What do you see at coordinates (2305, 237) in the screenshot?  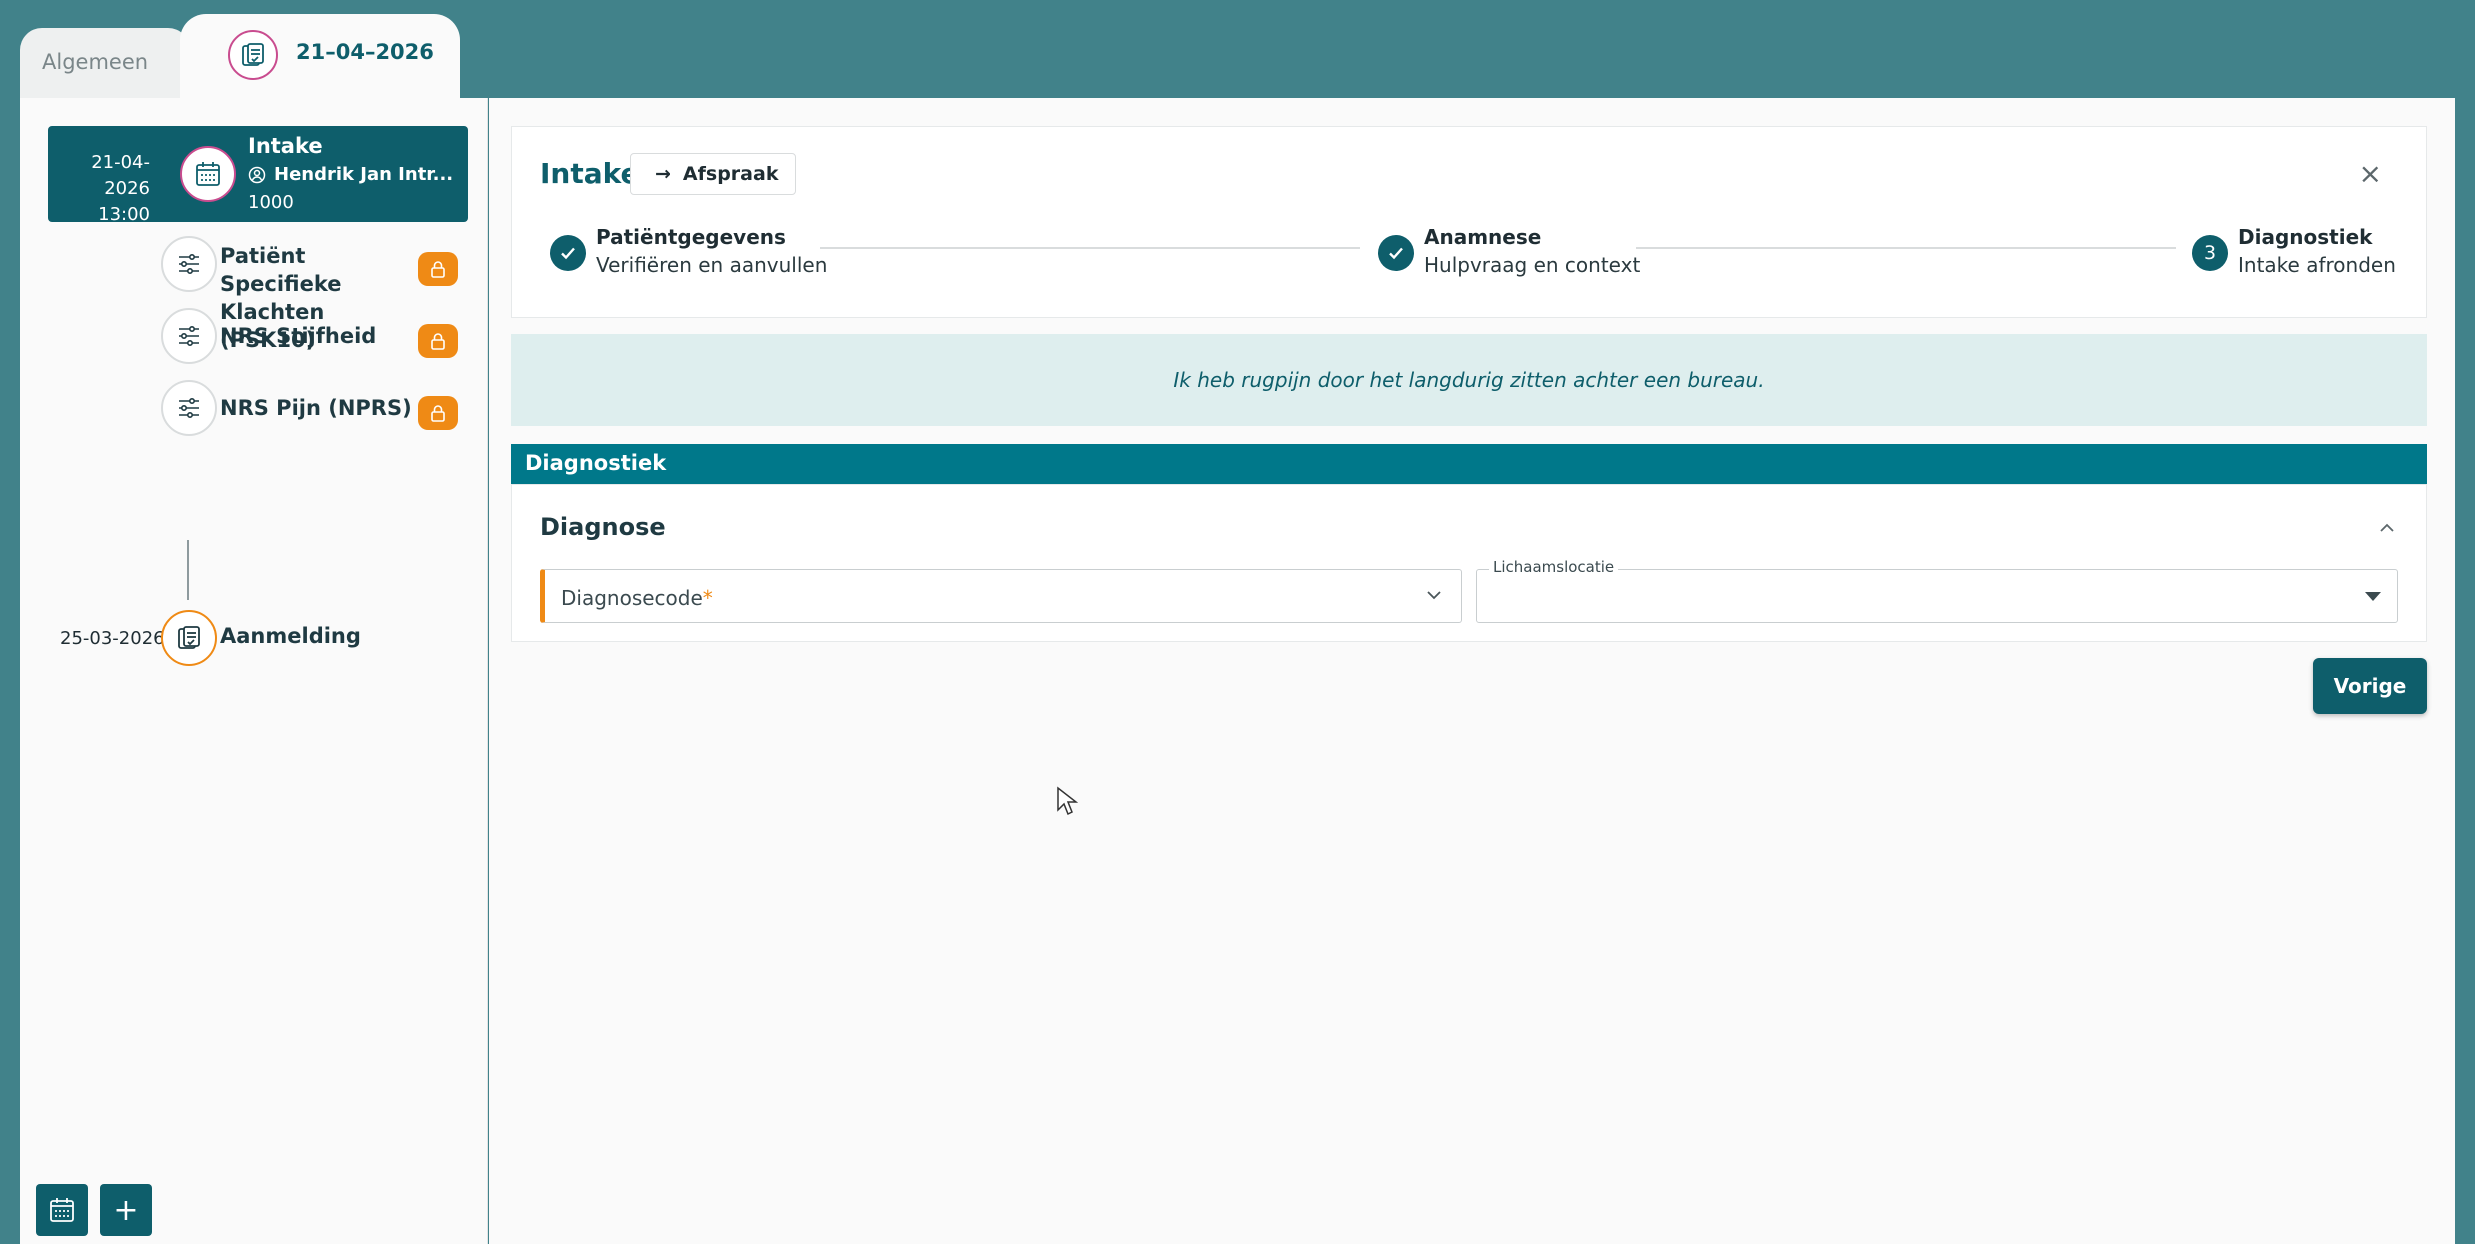 I see `step-title: Diagnostiek` at bounding box center [2305, 237].